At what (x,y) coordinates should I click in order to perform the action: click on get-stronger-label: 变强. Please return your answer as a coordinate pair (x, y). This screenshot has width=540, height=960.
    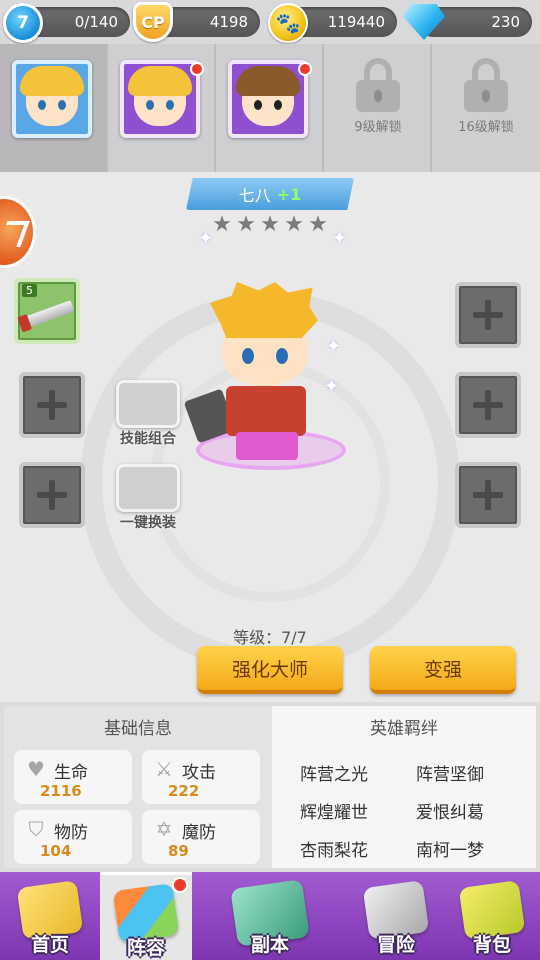
    Looking at the image, I should click on (442, 669).